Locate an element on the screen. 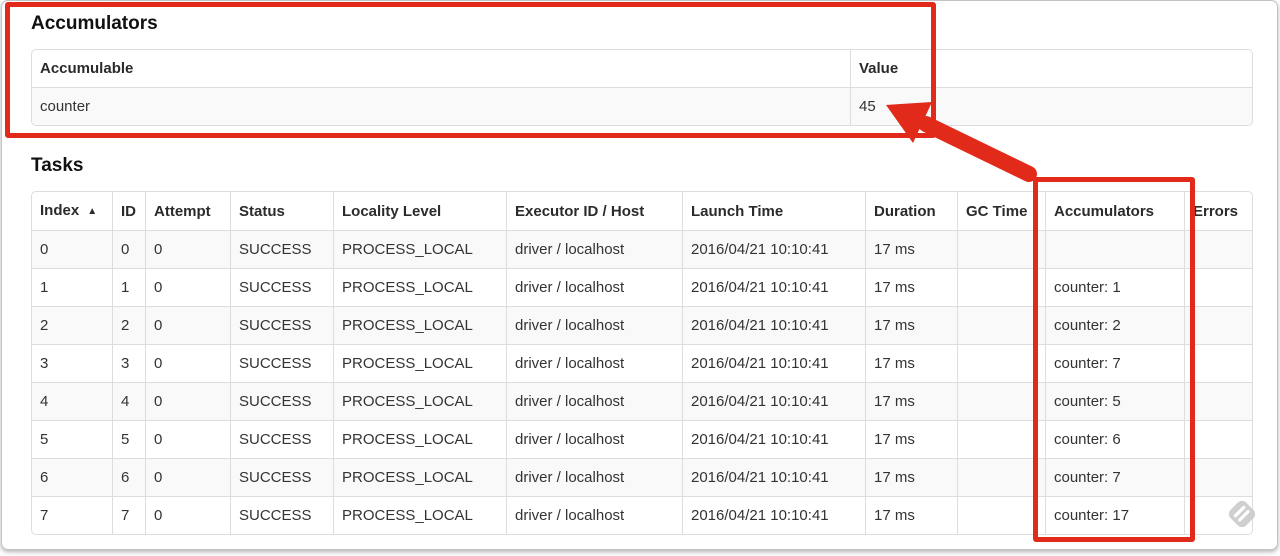  cell-accumulators: counter: 6 is located at coordinates (1114, 439).